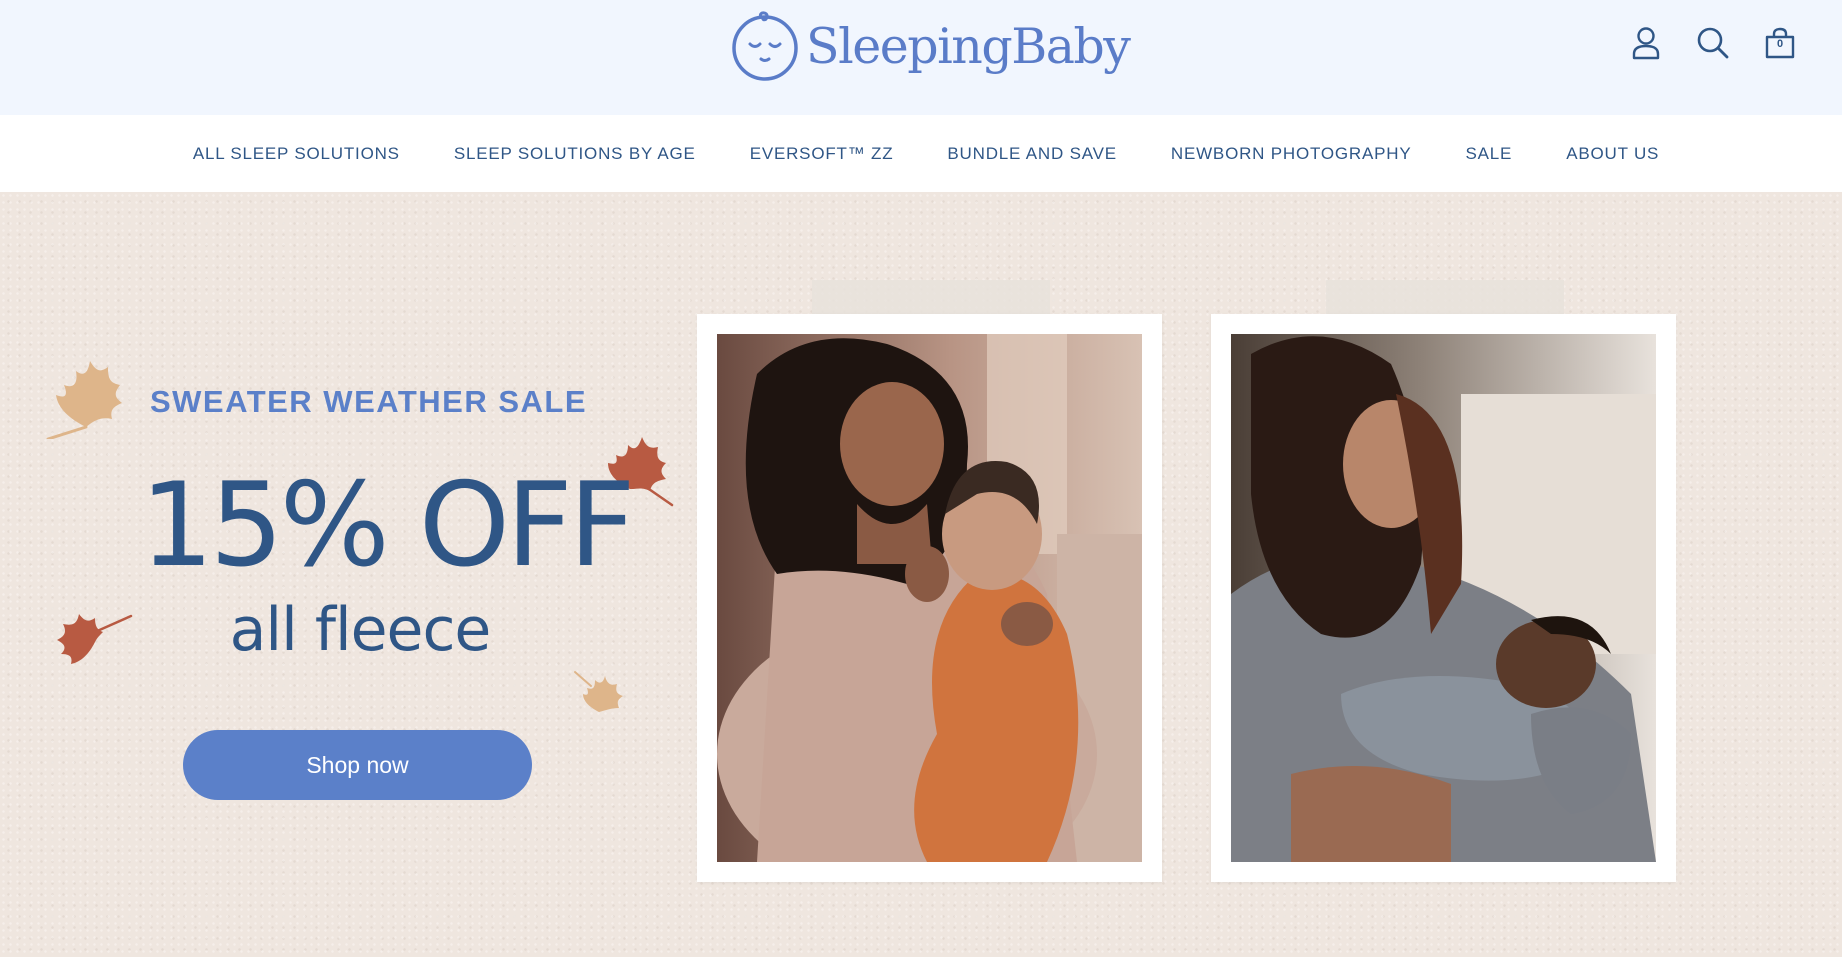 This screenshot has height=957, width=1842. Describe the element at coordinates (360, 630) in the screenshot. I see `sale-subline: all fleece` at that location.